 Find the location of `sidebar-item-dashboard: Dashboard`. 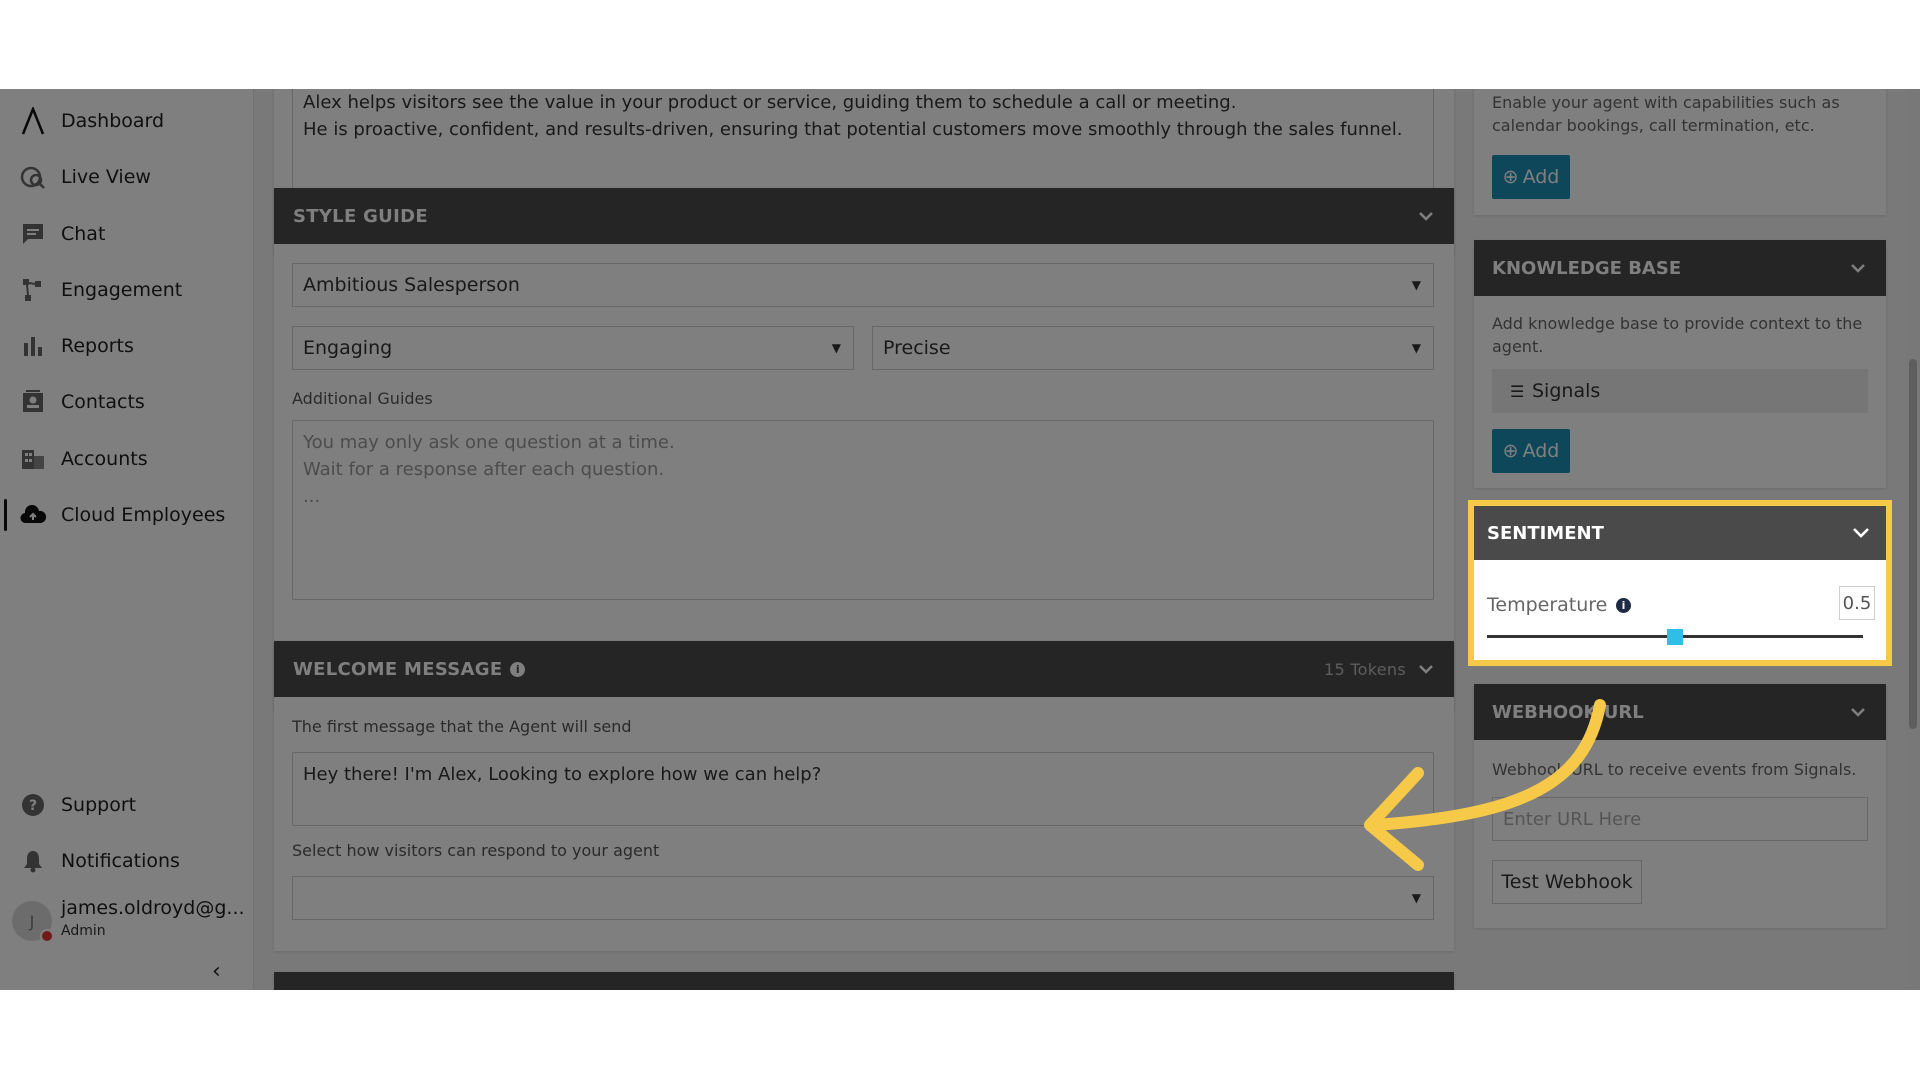

sidebar-item-dashboard: Dashboard is located at coordinates (127, 121).